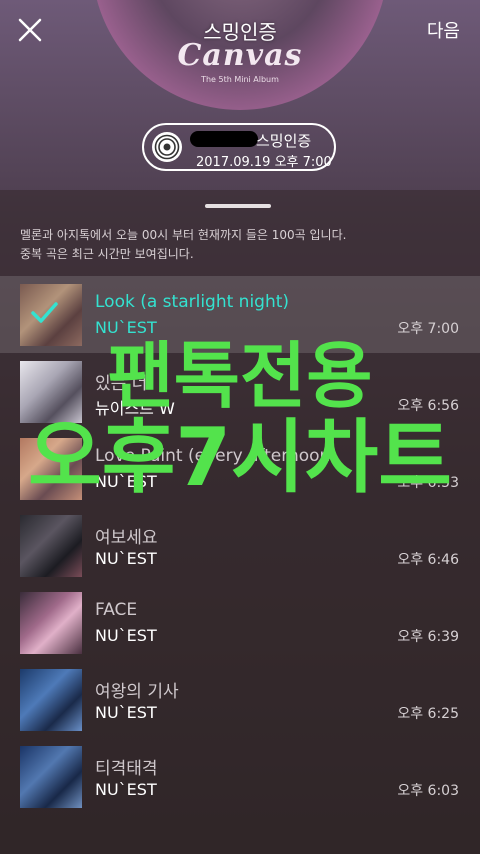 Image resolution: width=480 pixels, height=854 pixels. I want to click on play-time: 오후 6:03, so click(428, 791).